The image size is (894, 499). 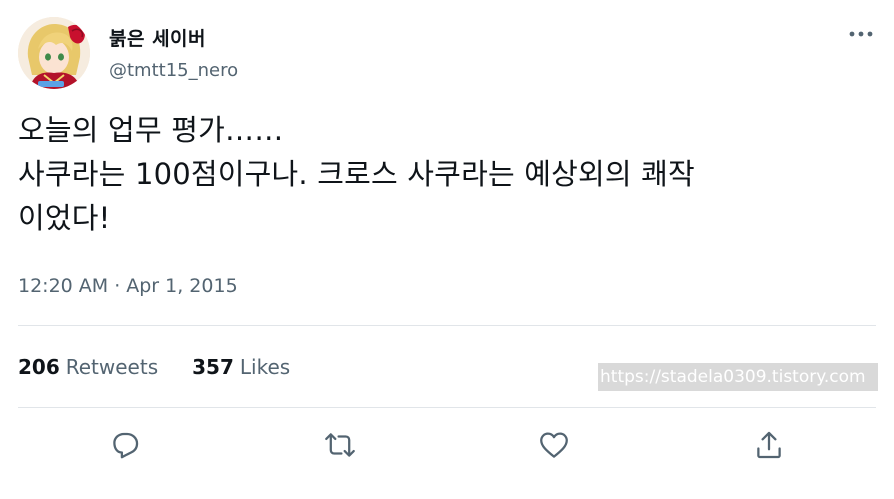 I want to click on share-button, so click(x=769, y=445).